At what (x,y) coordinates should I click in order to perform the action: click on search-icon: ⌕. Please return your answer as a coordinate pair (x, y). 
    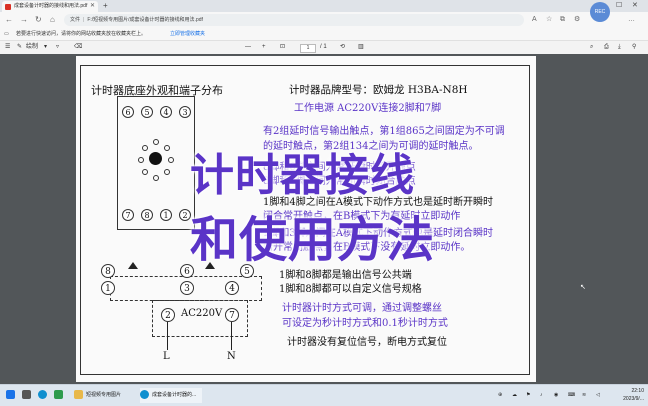
    Looking at the image, I should click on (591, 47).